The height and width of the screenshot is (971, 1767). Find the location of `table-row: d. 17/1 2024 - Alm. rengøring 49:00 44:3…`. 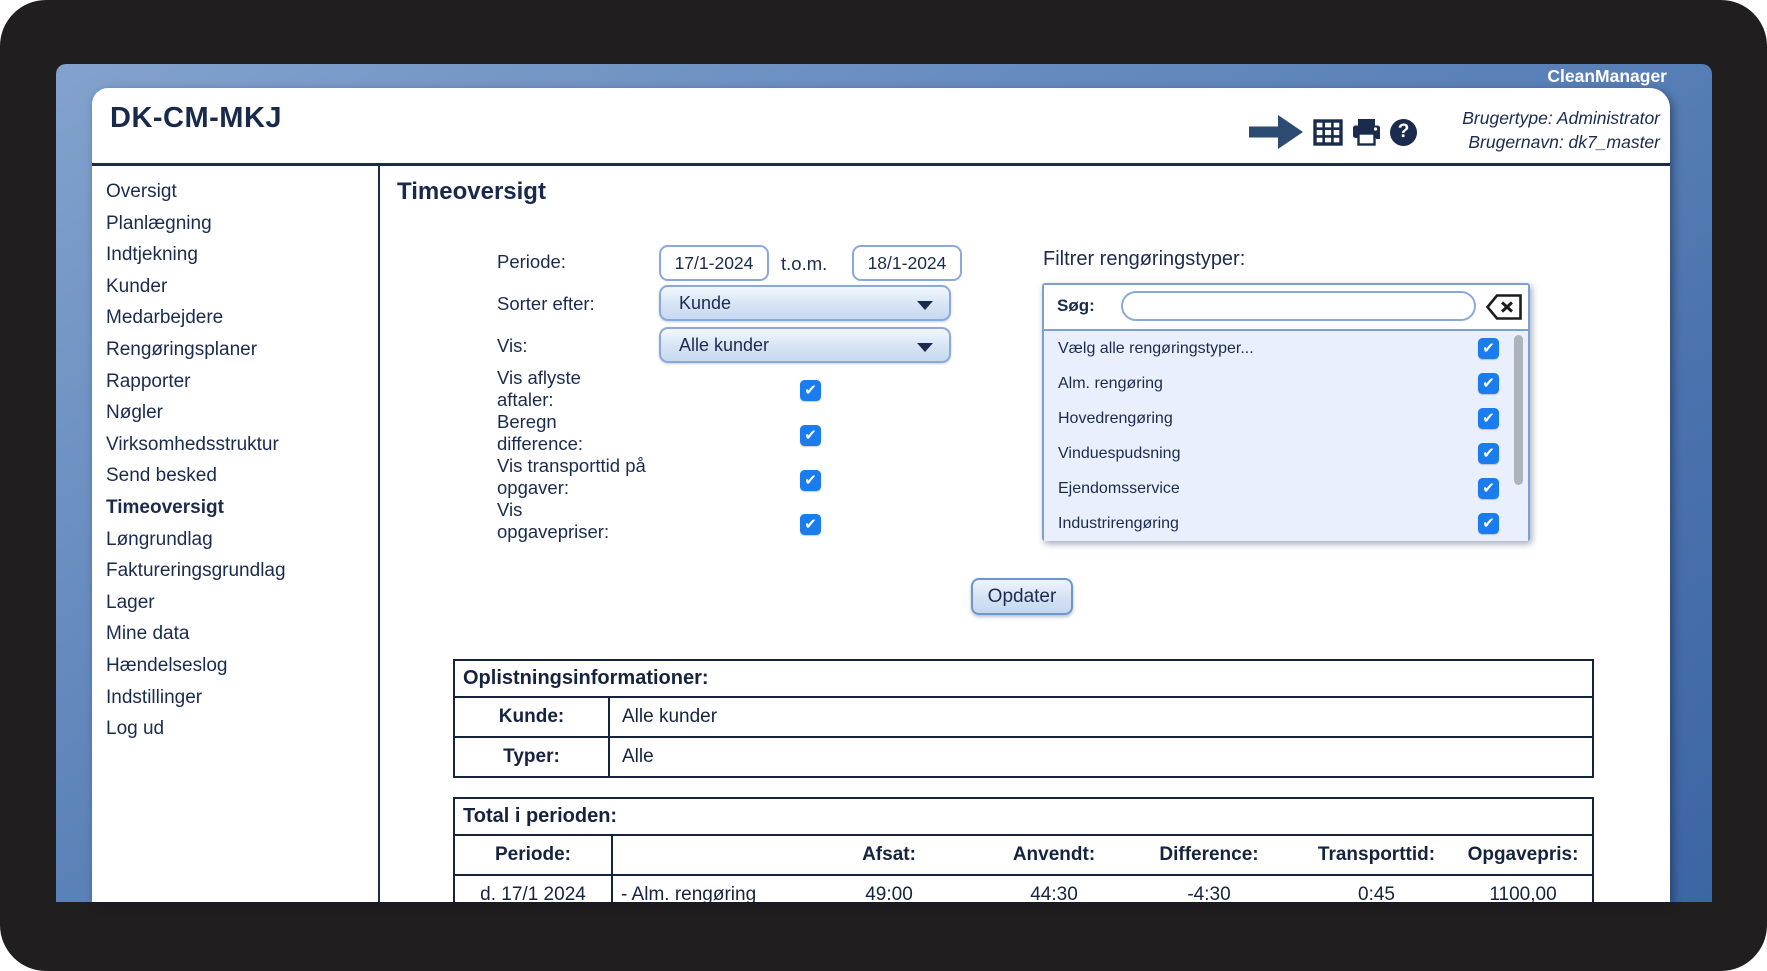

table-row: d. 17/1 2024 - Alm. rengøring 49:00 44:3… is located at coordinates (1023, 889).